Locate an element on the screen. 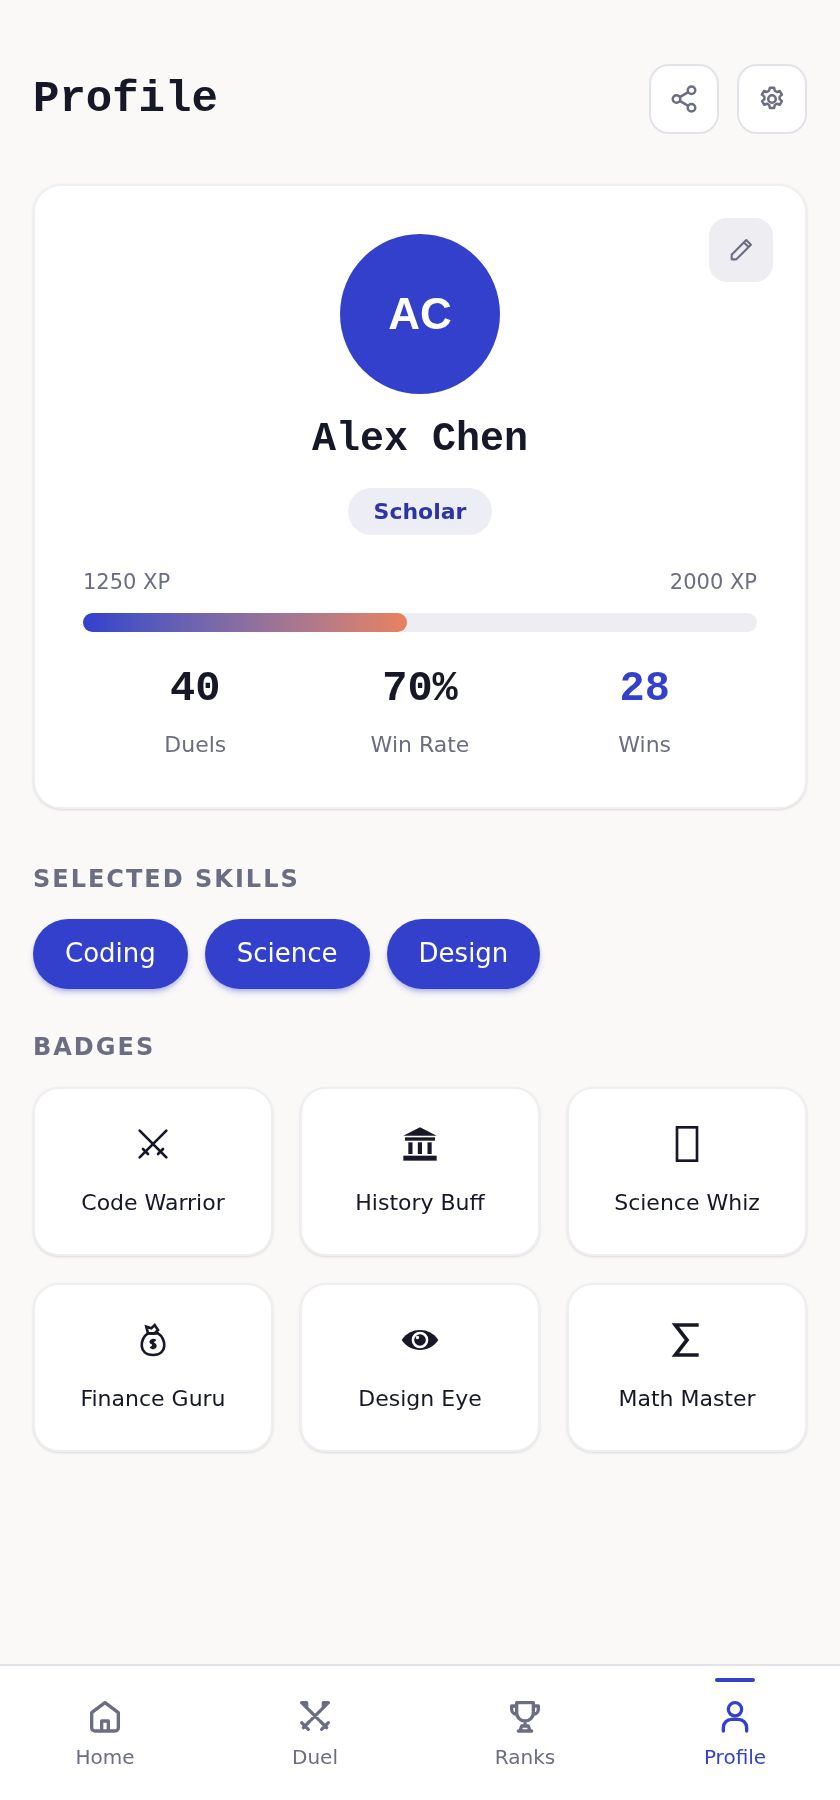  skill-chip: Coding is located at coordinates (110, 953).